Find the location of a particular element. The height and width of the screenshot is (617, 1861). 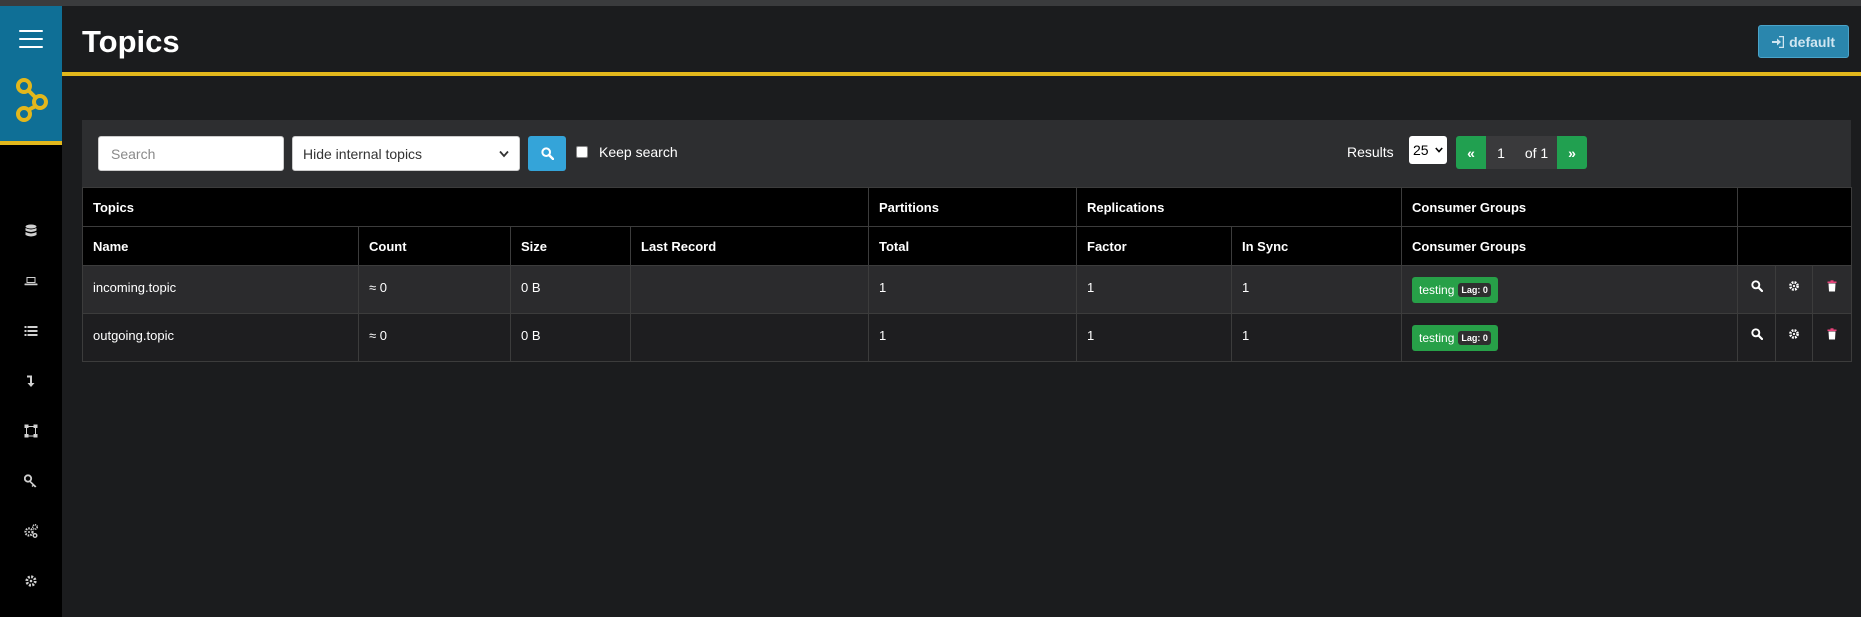

pagination: « 1 of 1 » is located at coordinates (1521, 152).